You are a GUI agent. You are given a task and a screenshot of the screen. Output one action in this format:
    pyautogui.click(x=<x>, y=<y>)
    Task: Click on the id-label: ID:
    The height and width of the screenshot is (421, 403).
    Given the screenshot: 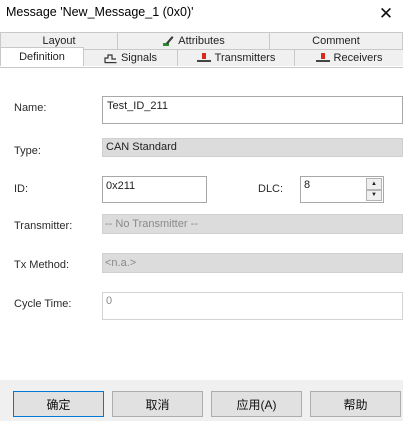 What is the action you would take?
    pyautogui.click(x=21, y=189)
    